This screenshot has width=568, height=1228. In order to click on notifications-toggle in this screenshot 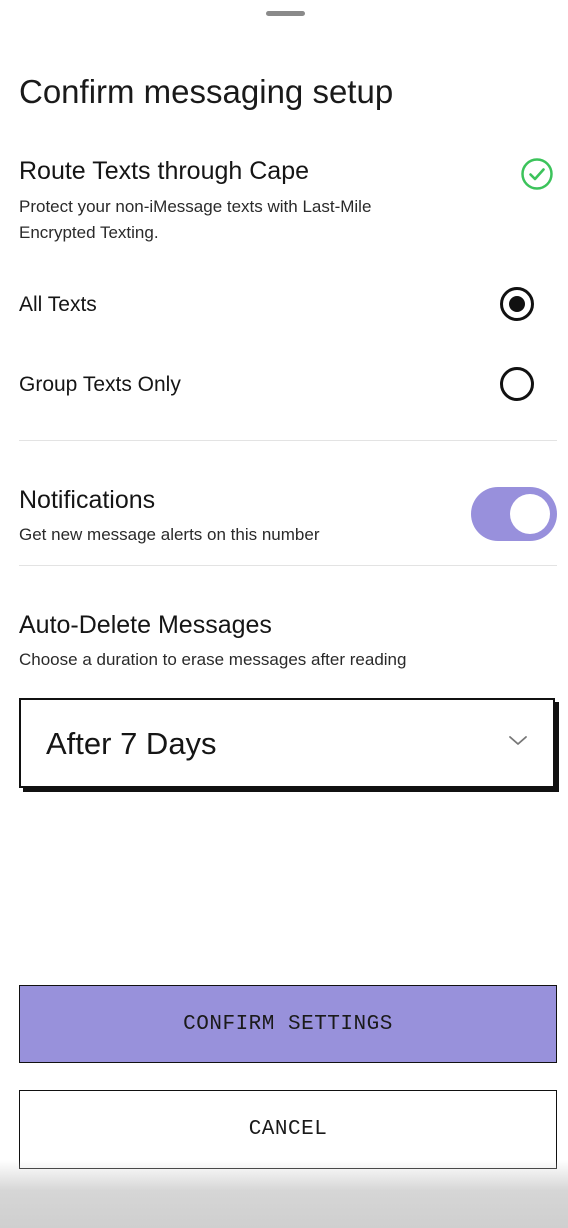, I will do `click(514, 514)`.